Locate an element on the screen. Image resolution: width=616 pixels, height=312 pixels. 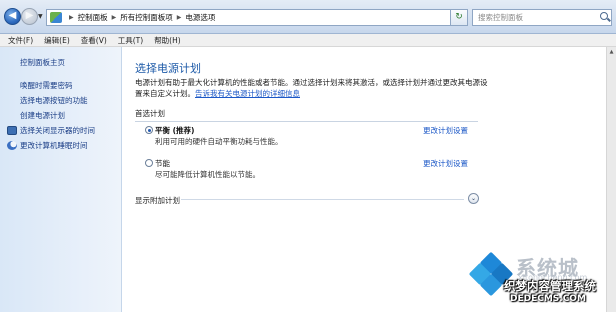
preferred-plans-header: 首选计划 is located at coordinates (306, 115).